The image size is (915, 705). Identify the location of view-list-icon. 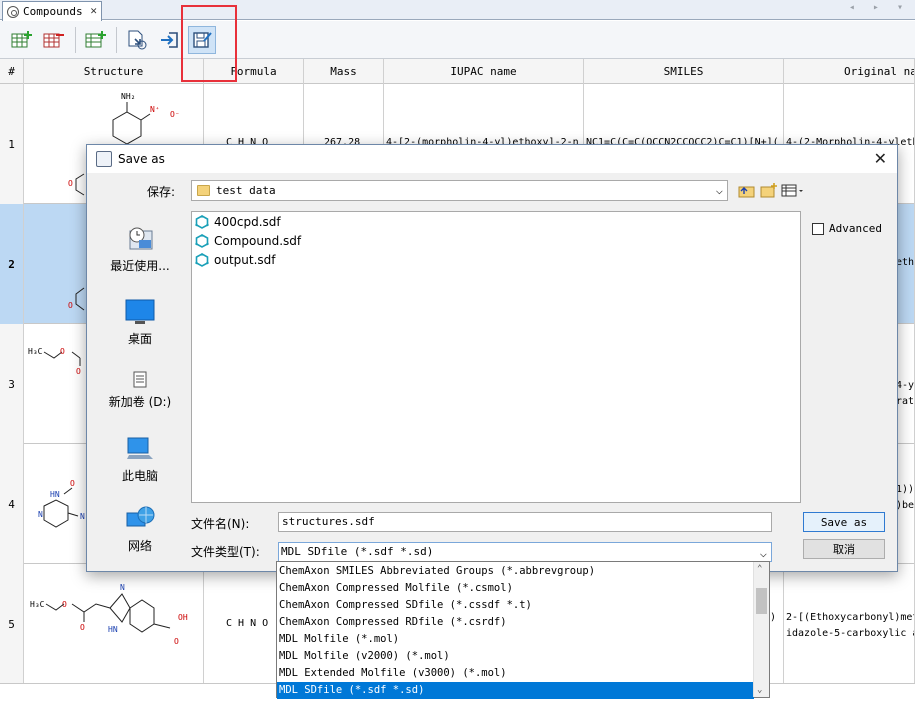
(792, 190).